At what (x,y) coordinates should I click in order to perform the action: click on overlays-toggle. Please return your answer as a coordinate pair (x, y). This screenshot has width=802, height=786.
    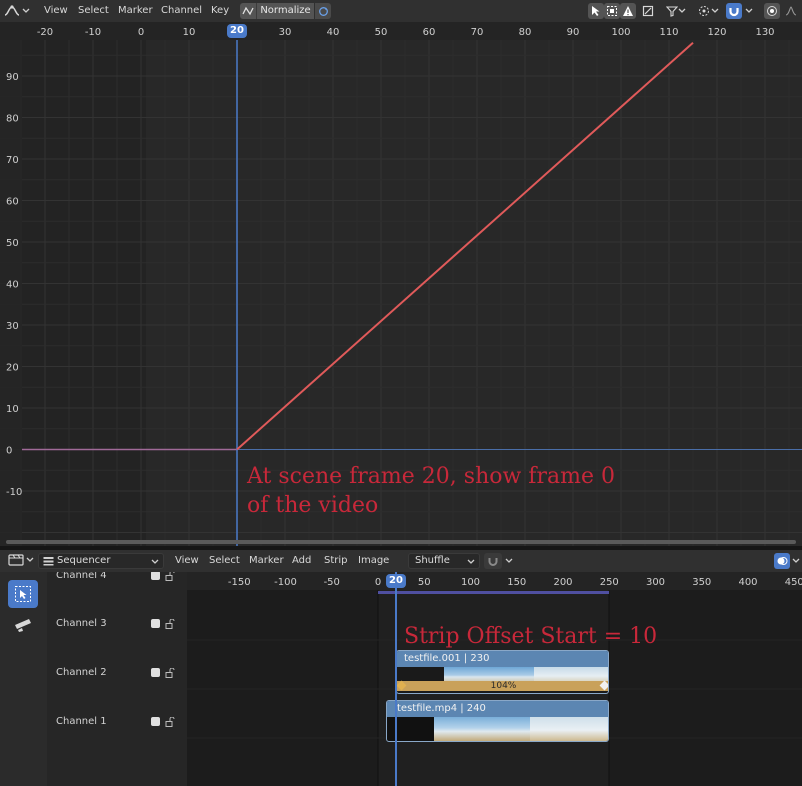
    Looking at the image, I should click on (782, 561).